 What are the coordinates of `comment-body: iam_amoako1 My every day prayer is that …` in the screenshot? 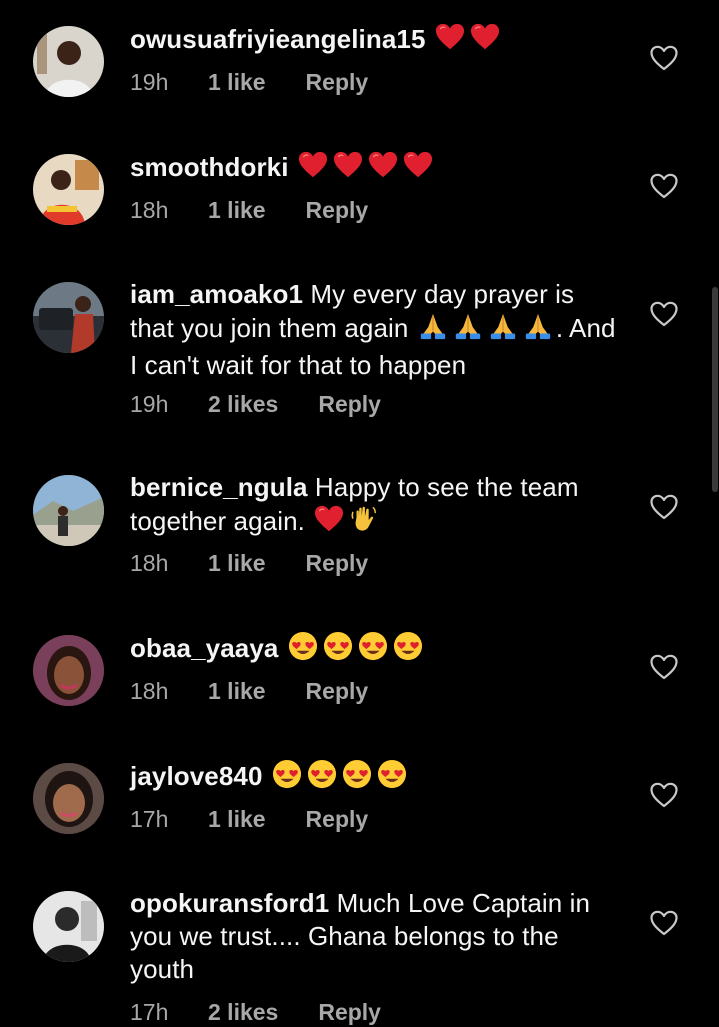 It's located at (375, 330).